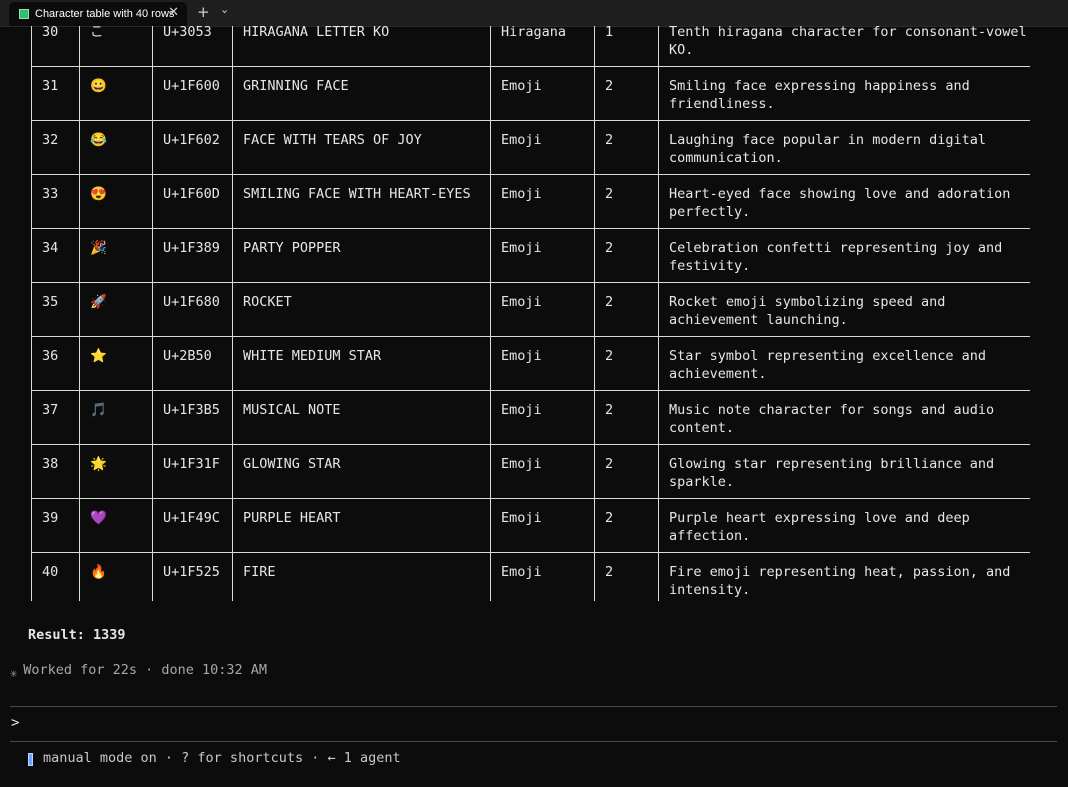  I want to click on display-width-cell: 1, so click(626, 46).